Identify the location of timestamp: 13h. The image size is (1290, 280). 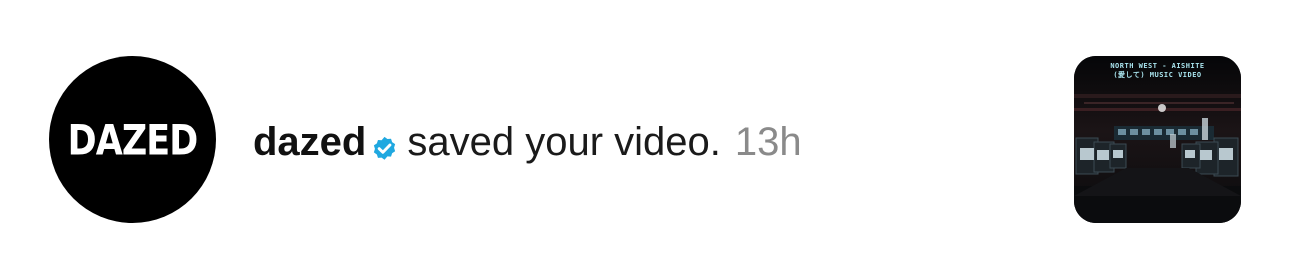
(768, 141).